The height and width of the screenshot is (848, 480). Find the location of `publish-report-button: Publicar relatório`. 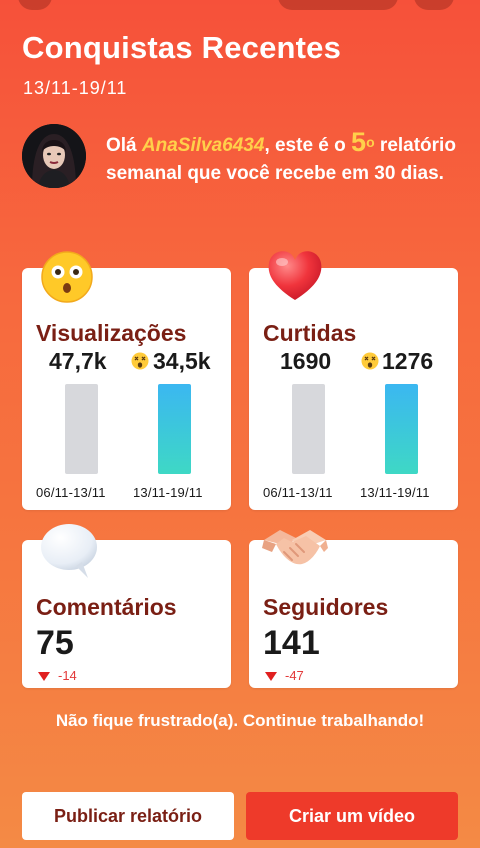

publish-report-button: Publicar relatório is located at coordinates (128, 816).